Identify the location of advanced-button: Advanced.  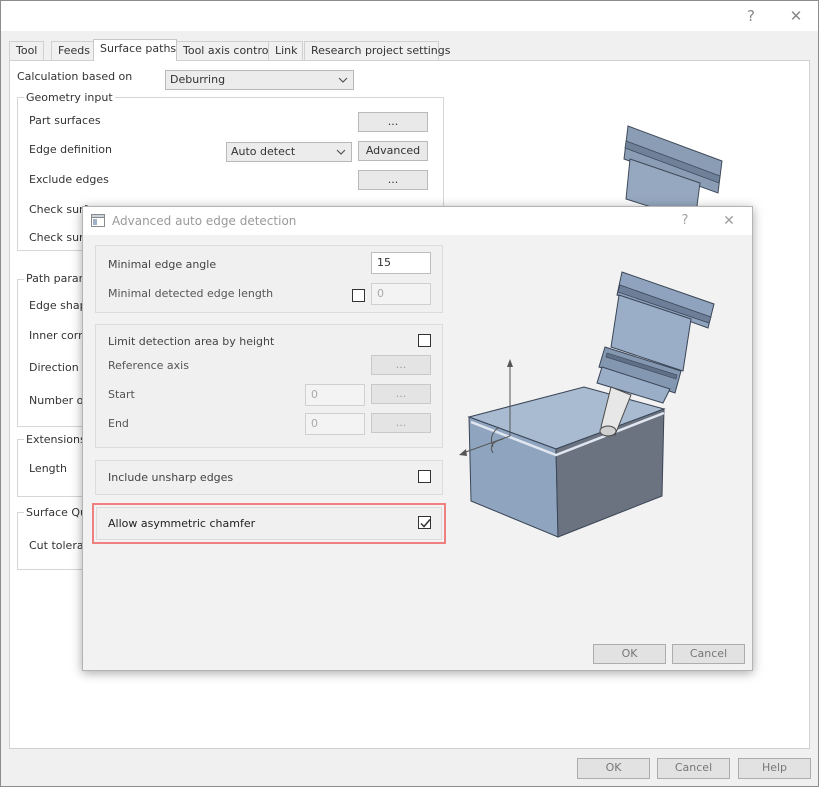
(393, 151).